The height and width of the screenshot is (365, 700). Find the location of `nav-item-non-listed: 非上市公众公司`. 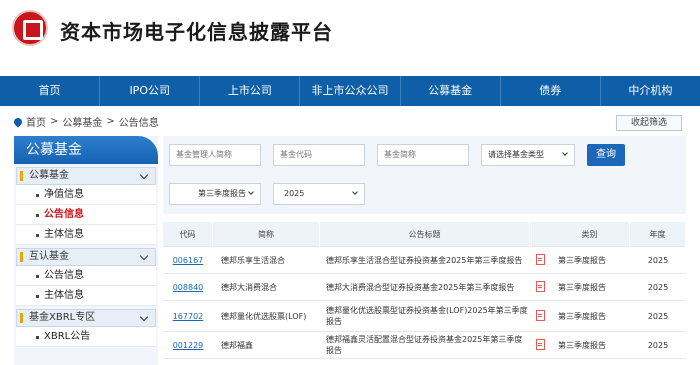

nav-item-non-listed: 非上市公众公司 is located at coordinates (350, 91).